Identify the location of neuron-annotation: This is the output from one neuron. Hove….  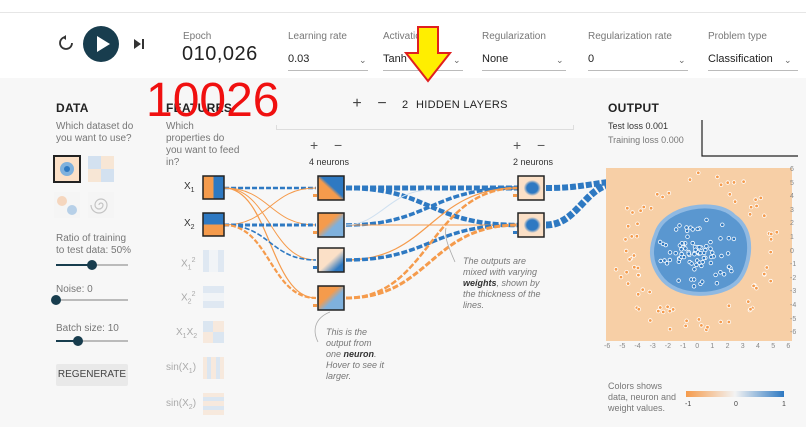
(355, 354).